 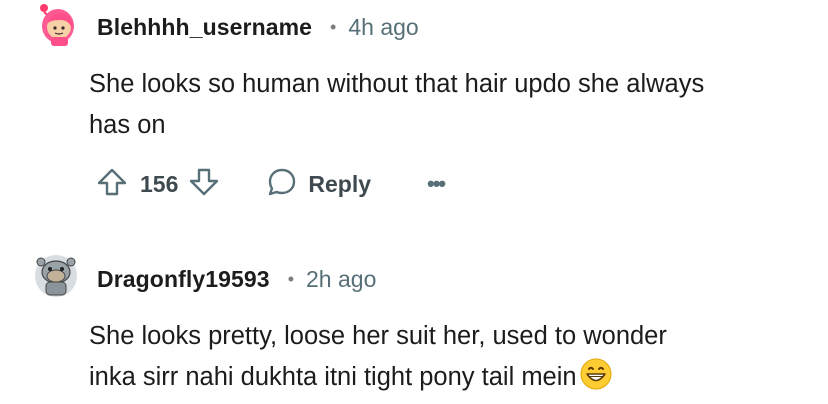 I want to click on username-link: Dragonfly19593, so click(x=183, y=279).